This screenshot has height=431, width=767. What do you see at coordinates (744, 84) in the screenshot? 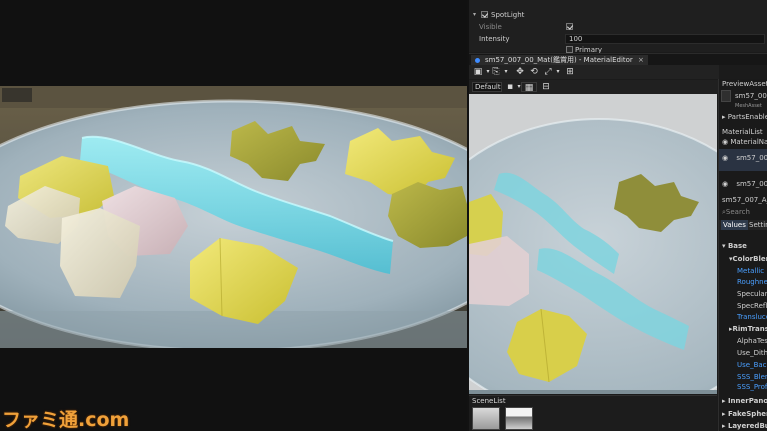
I see `preview-asset-label: PreviewAsset` at bounding box center [744, 84].